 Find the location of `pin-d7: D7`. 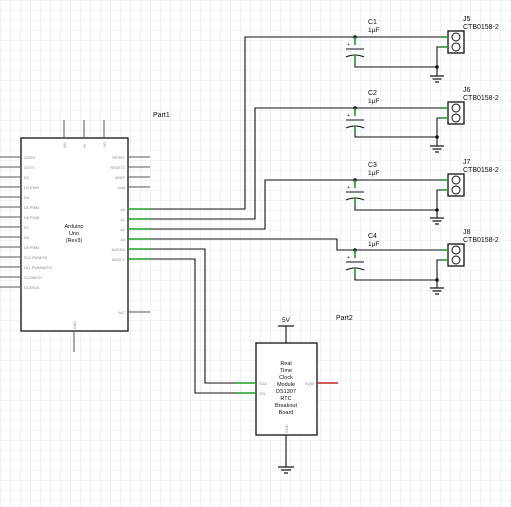

pin-d7: D7 is located at coordinates (26, 228).